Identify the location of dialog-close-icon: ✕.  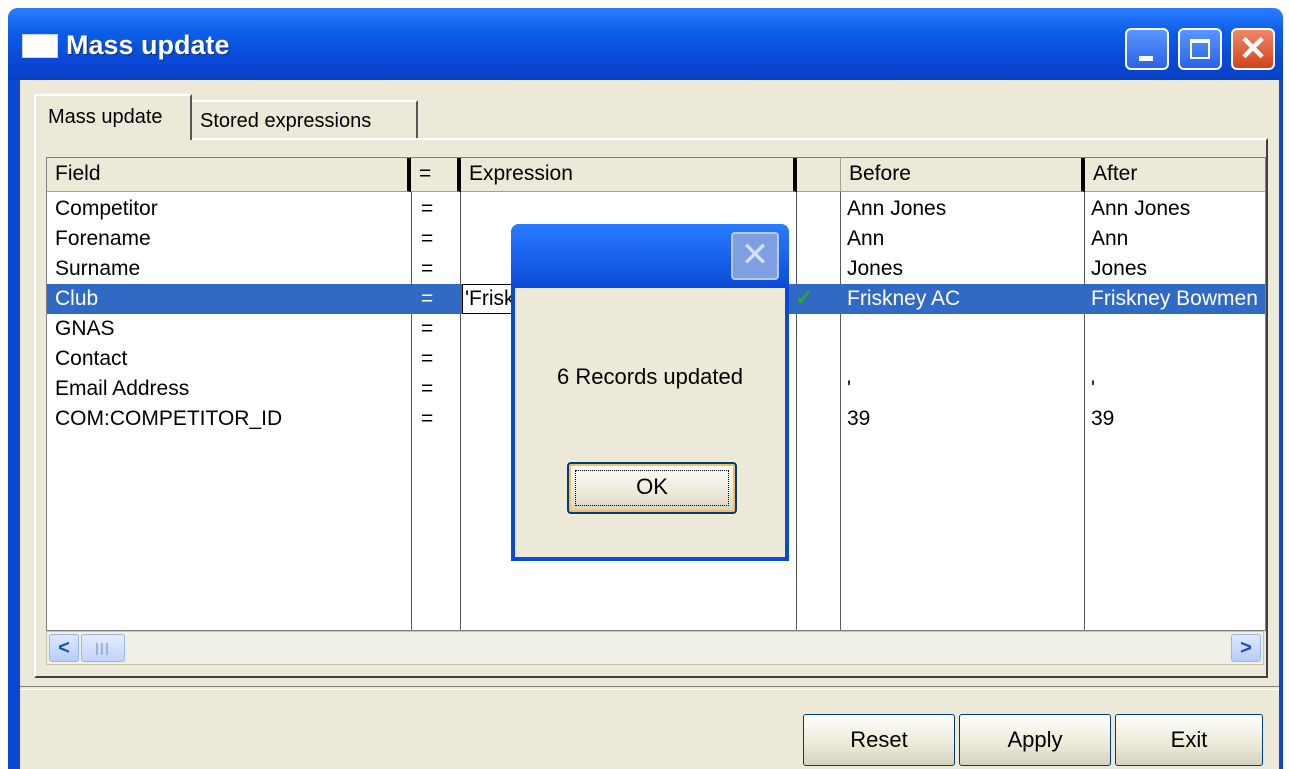
(755, 256).